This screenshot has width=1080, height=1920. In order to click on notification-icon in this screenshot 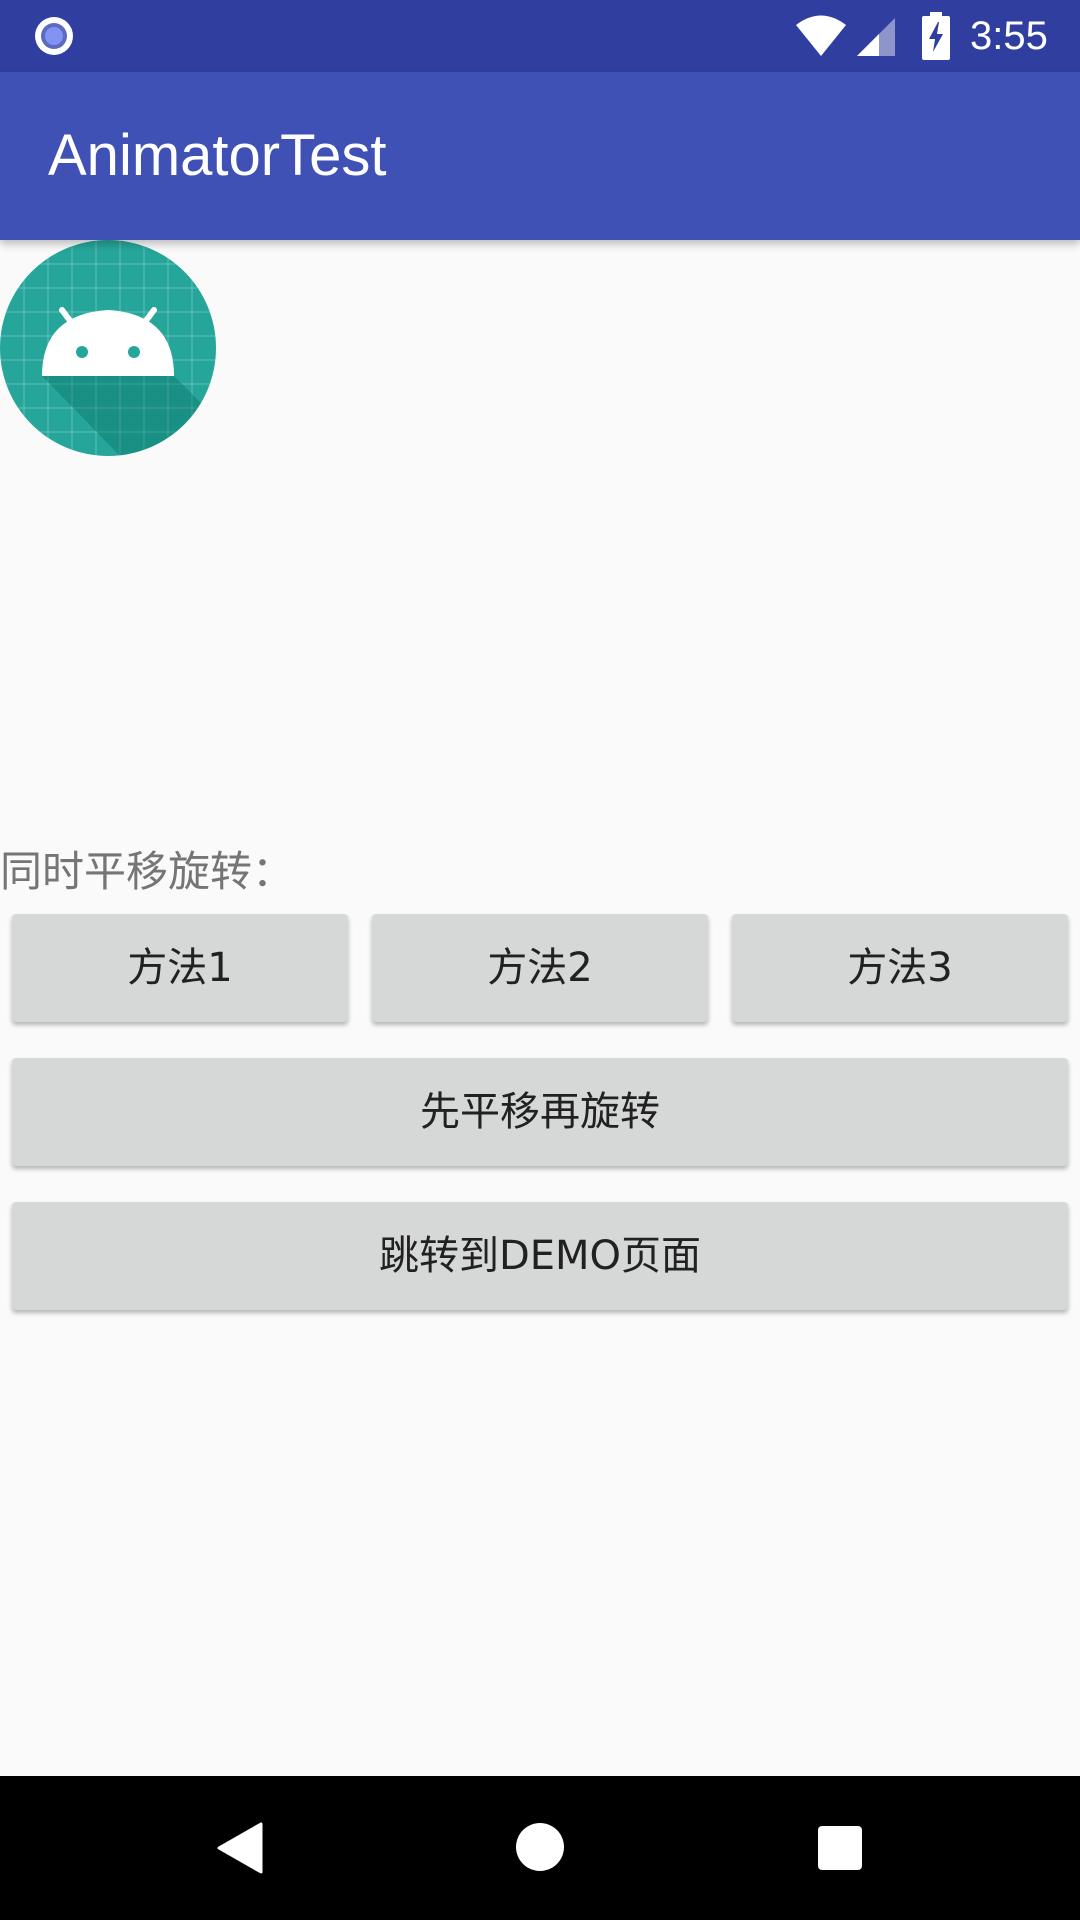, I will do `click(54, 36)`.